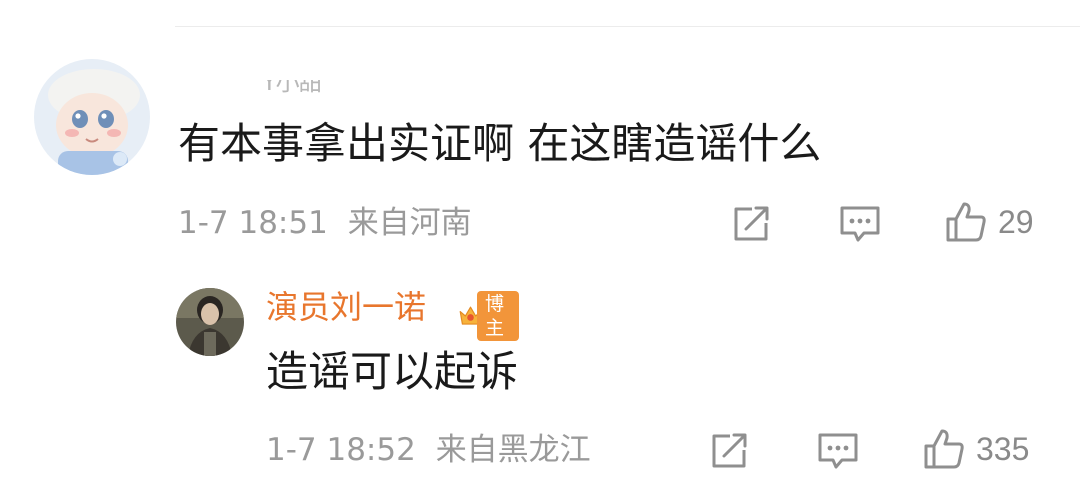 The height and width of the screenshot is (481, 1080). I want to click on reply-avatar, so click(210, 322).